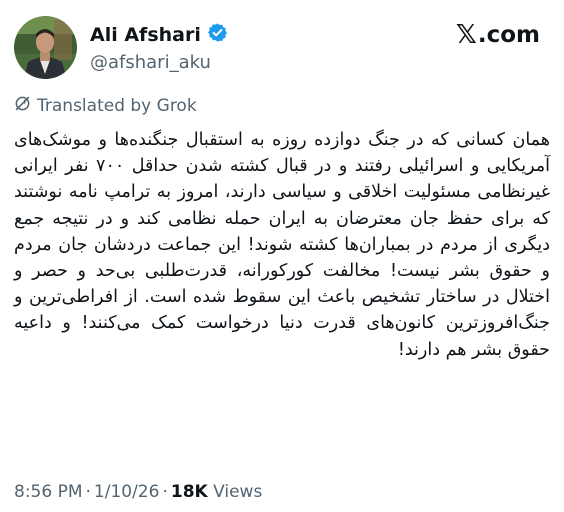 This screenshot has height=512, width=564. What do you see at coordinates (48, 492) in the screenshot?
I see `tweet-time: 8:56 PM` at bounding box center [48, 492].